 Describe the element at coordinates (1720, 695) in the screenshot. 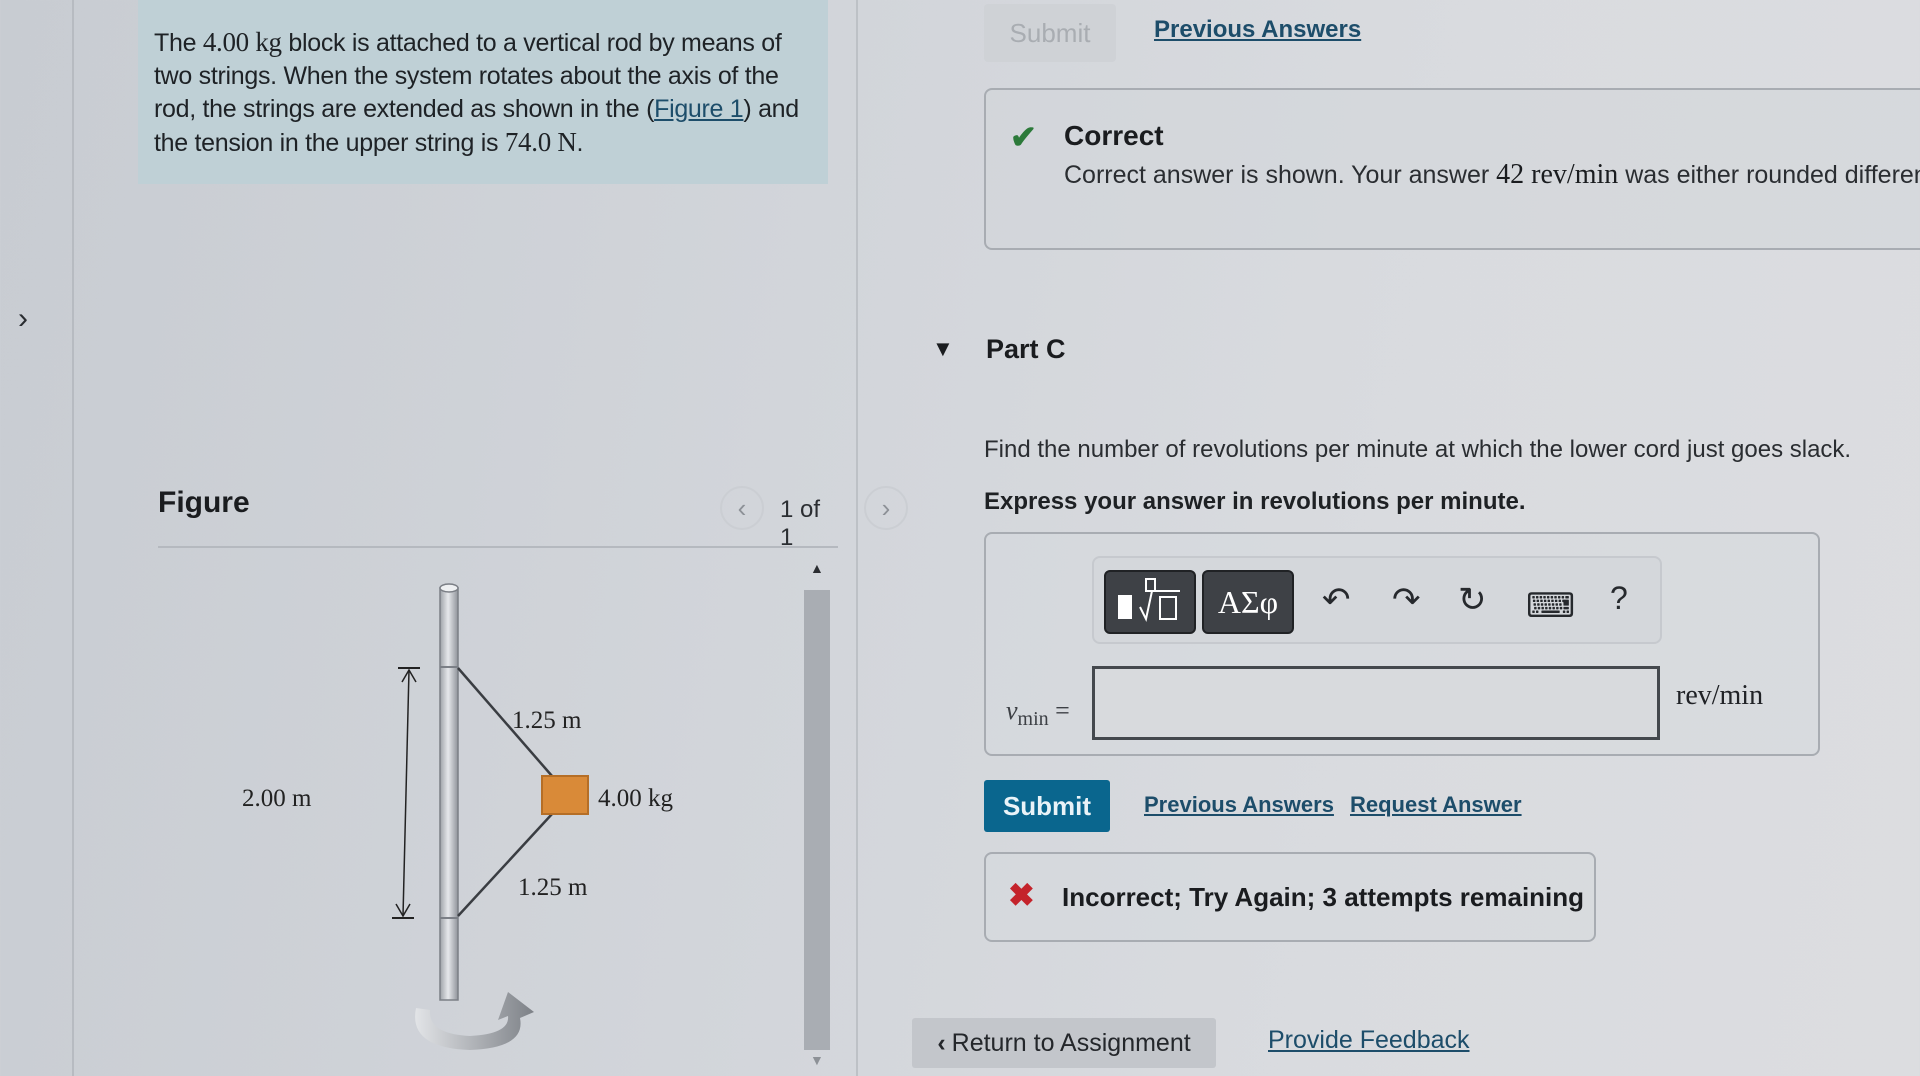

I see `units-label: rev/min` at that location.